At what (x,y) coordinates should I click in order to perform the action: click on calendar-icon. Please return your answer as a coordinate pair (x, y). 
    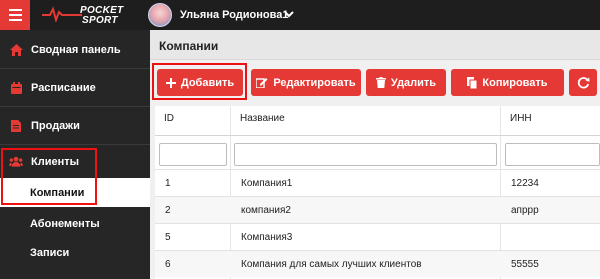
    Looking at the image, I should click on (16, 88).